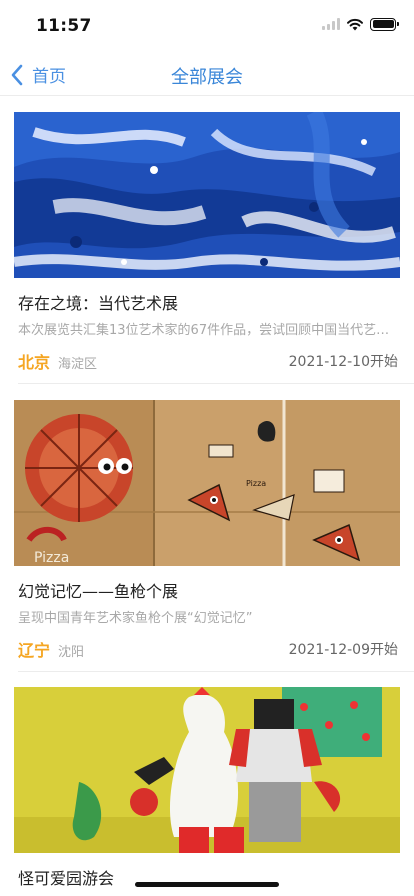 The height and width of the screenshot is (896, 414). Describe the element at coordinates (66, 878) in the screenshot. I see `exhibition-title: 怪可爱园游会` at that location.